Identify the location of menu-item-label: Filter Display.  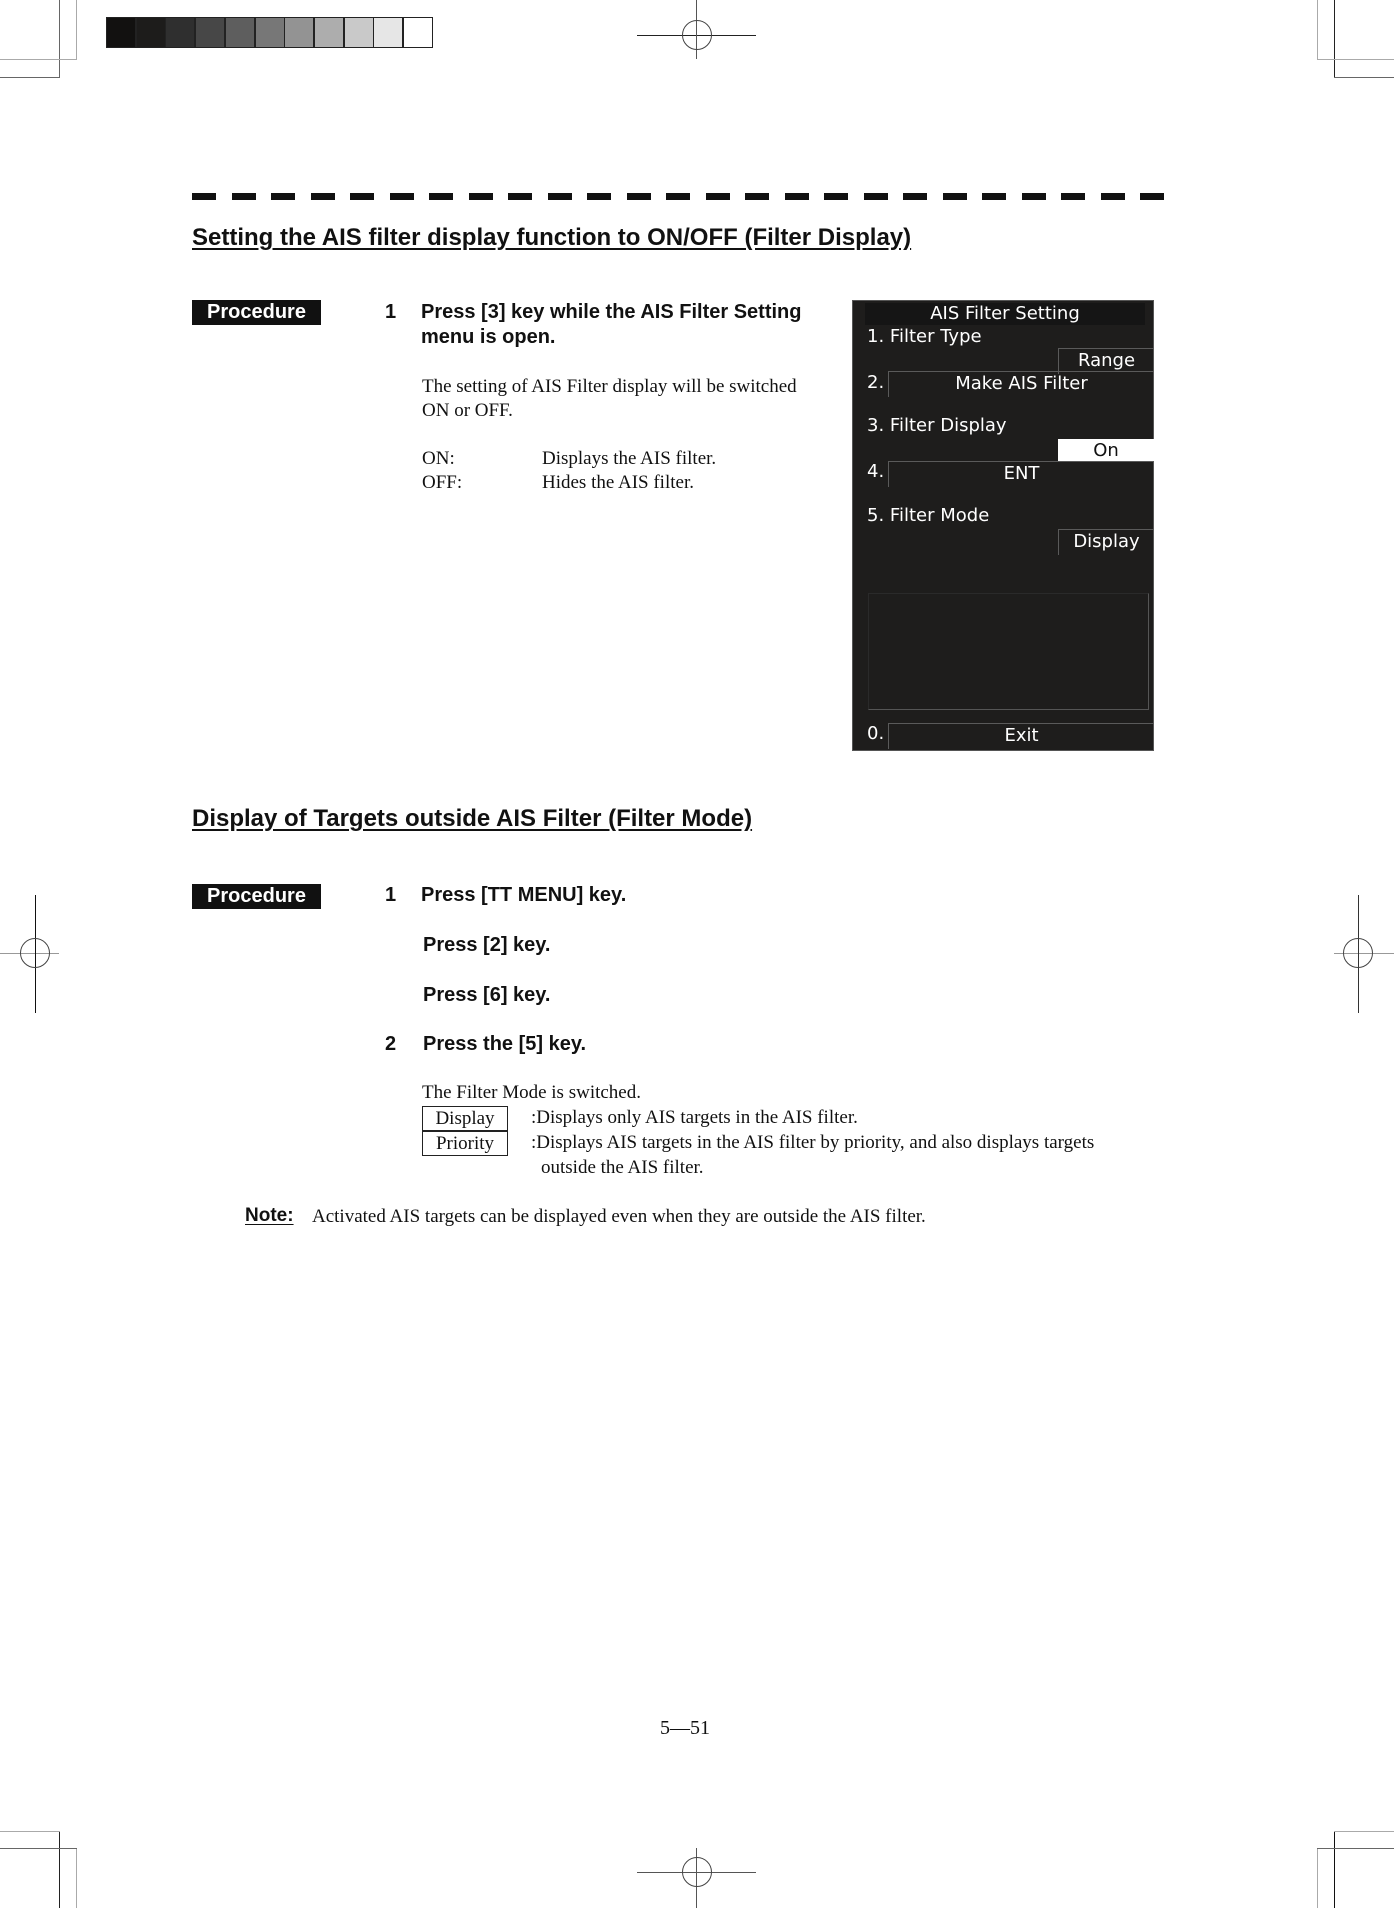
(948, 425).